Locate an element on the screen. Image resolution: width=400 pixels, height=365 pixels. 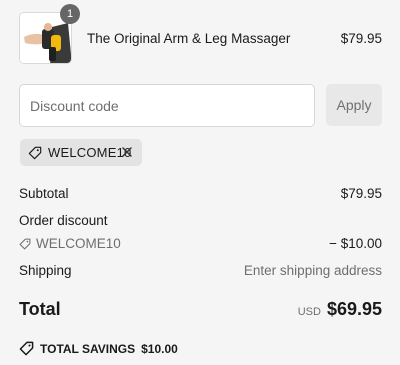
shipping-value: Enter shipping address is located at coordinates (312, 270).